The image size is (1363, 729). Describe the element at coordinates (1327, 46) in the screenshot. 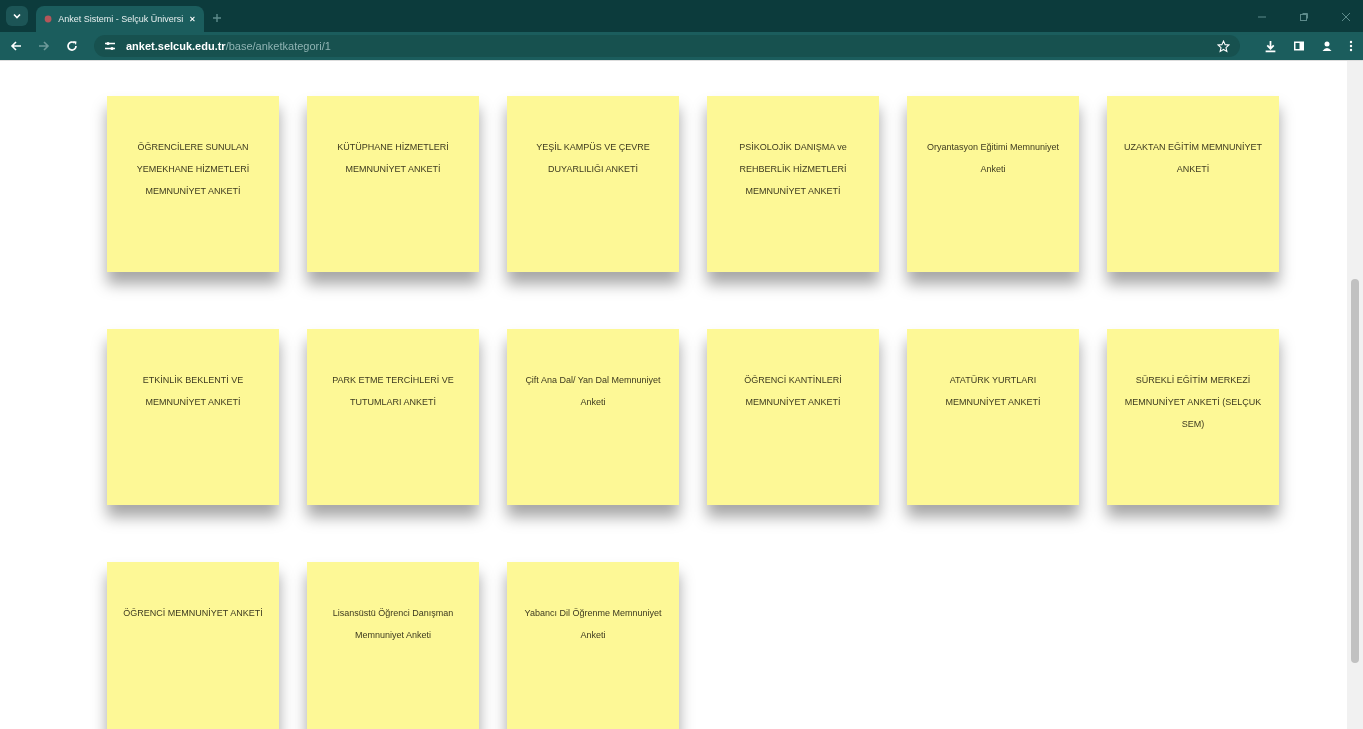

I see `profile-icon` at that location.